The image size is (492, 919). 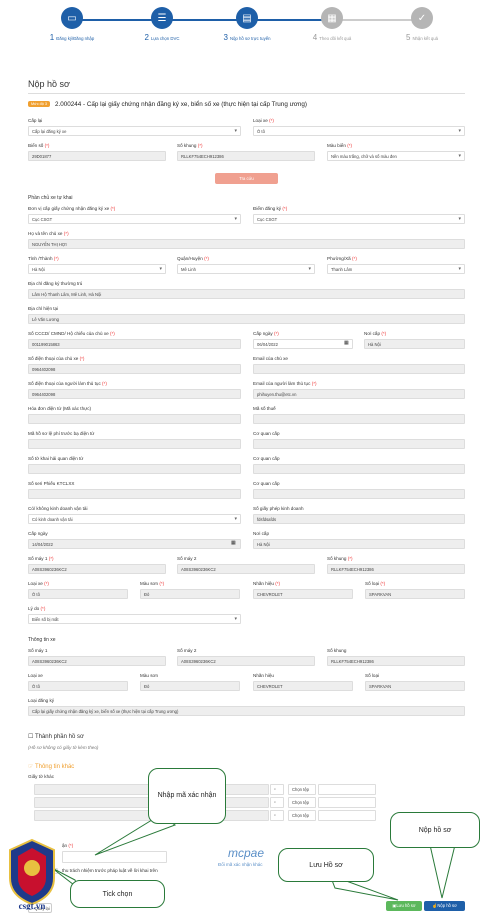 I want to click on csgt-logo: csgt.vn, so click(x=32, y=874).